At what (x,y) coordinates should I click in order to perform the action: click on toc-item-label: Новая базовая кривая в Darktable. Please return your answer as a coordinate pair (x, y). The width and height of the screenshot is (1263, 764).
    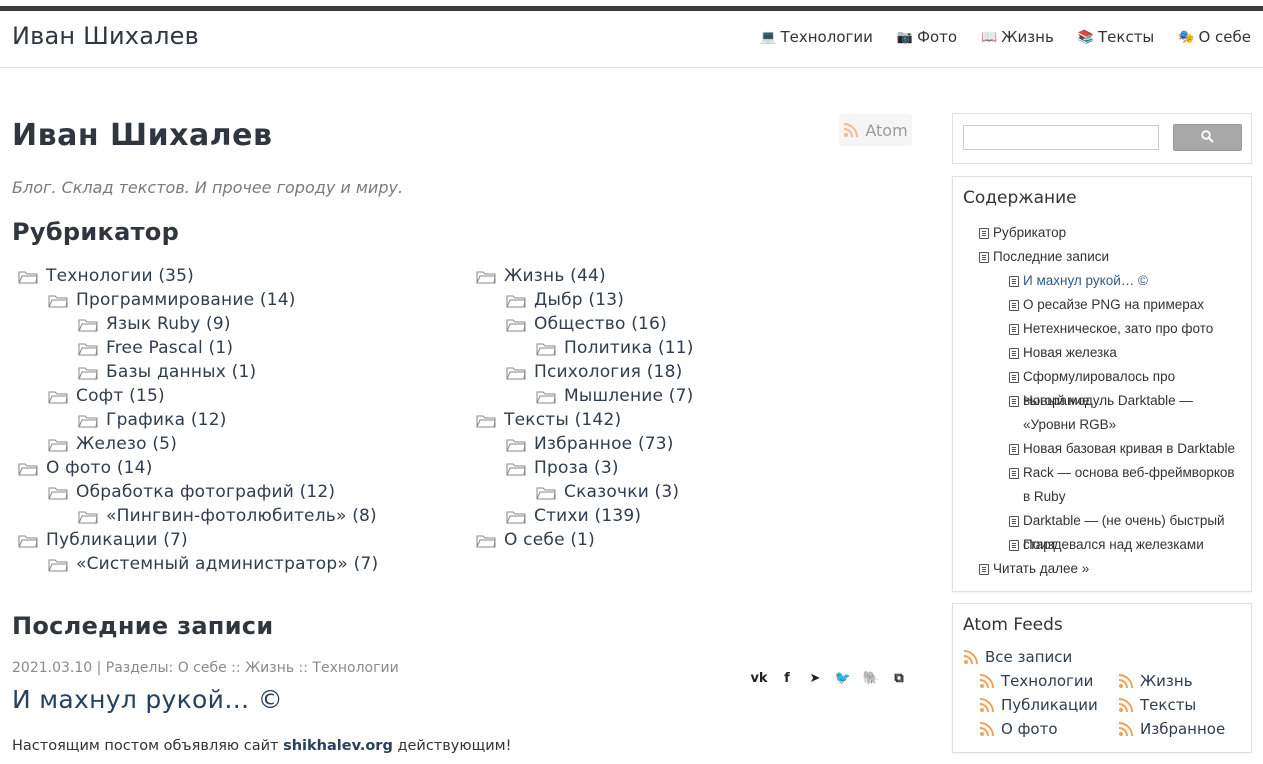
    Looking at the image, I should click on (1129, 448).